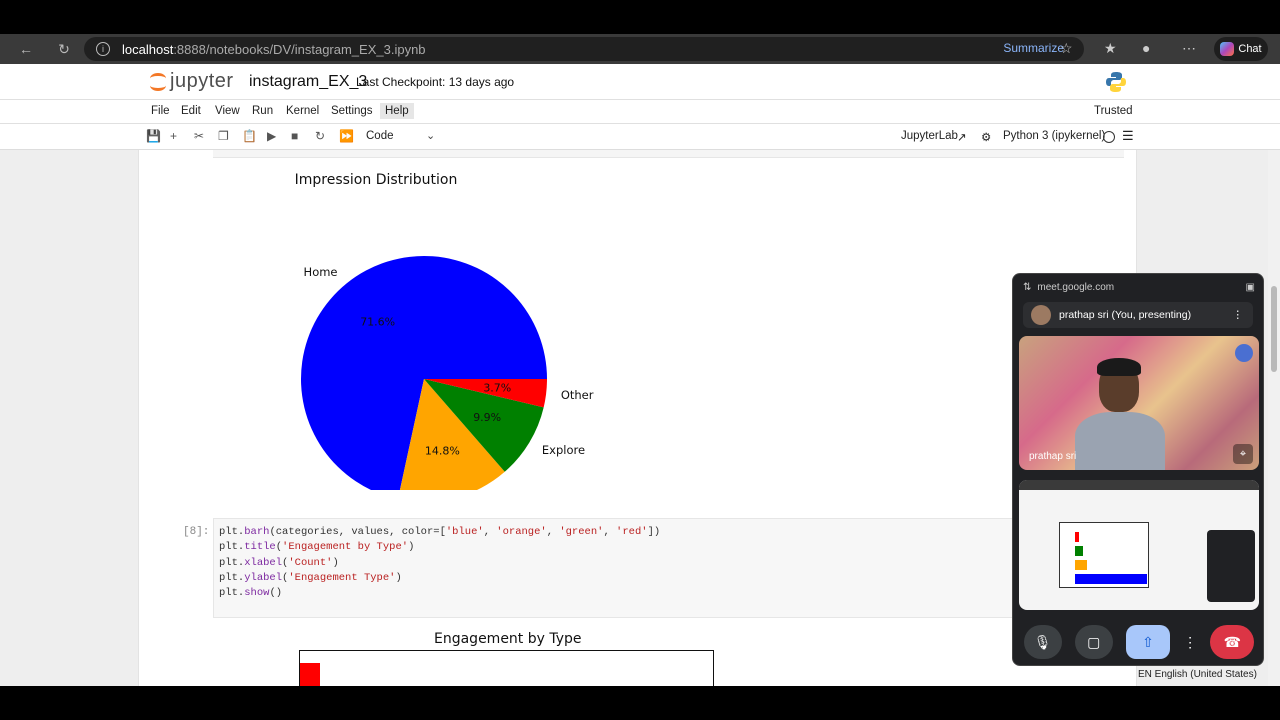  What do you see at coordinates (929, 136) in the screenshot?
I see `jupyterlab-link: JupyterLab` at bounding box center [929, 136].